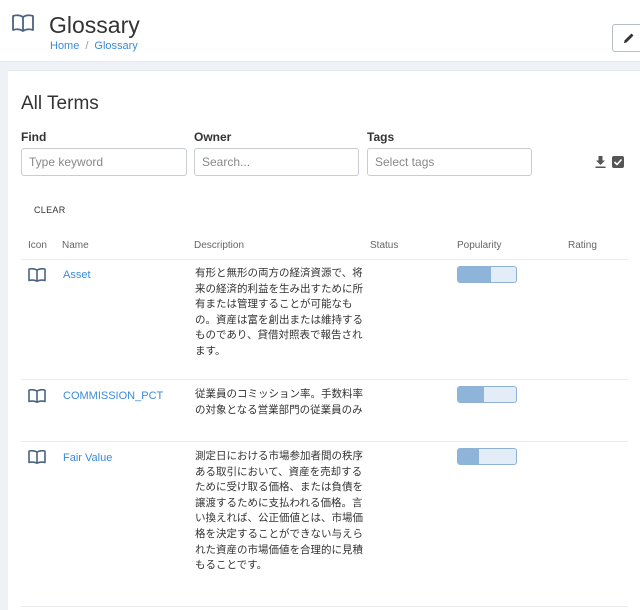 The width and height of the screenshot is (640, 610). I want to click on section-title: All Terms, so click(60, 103).